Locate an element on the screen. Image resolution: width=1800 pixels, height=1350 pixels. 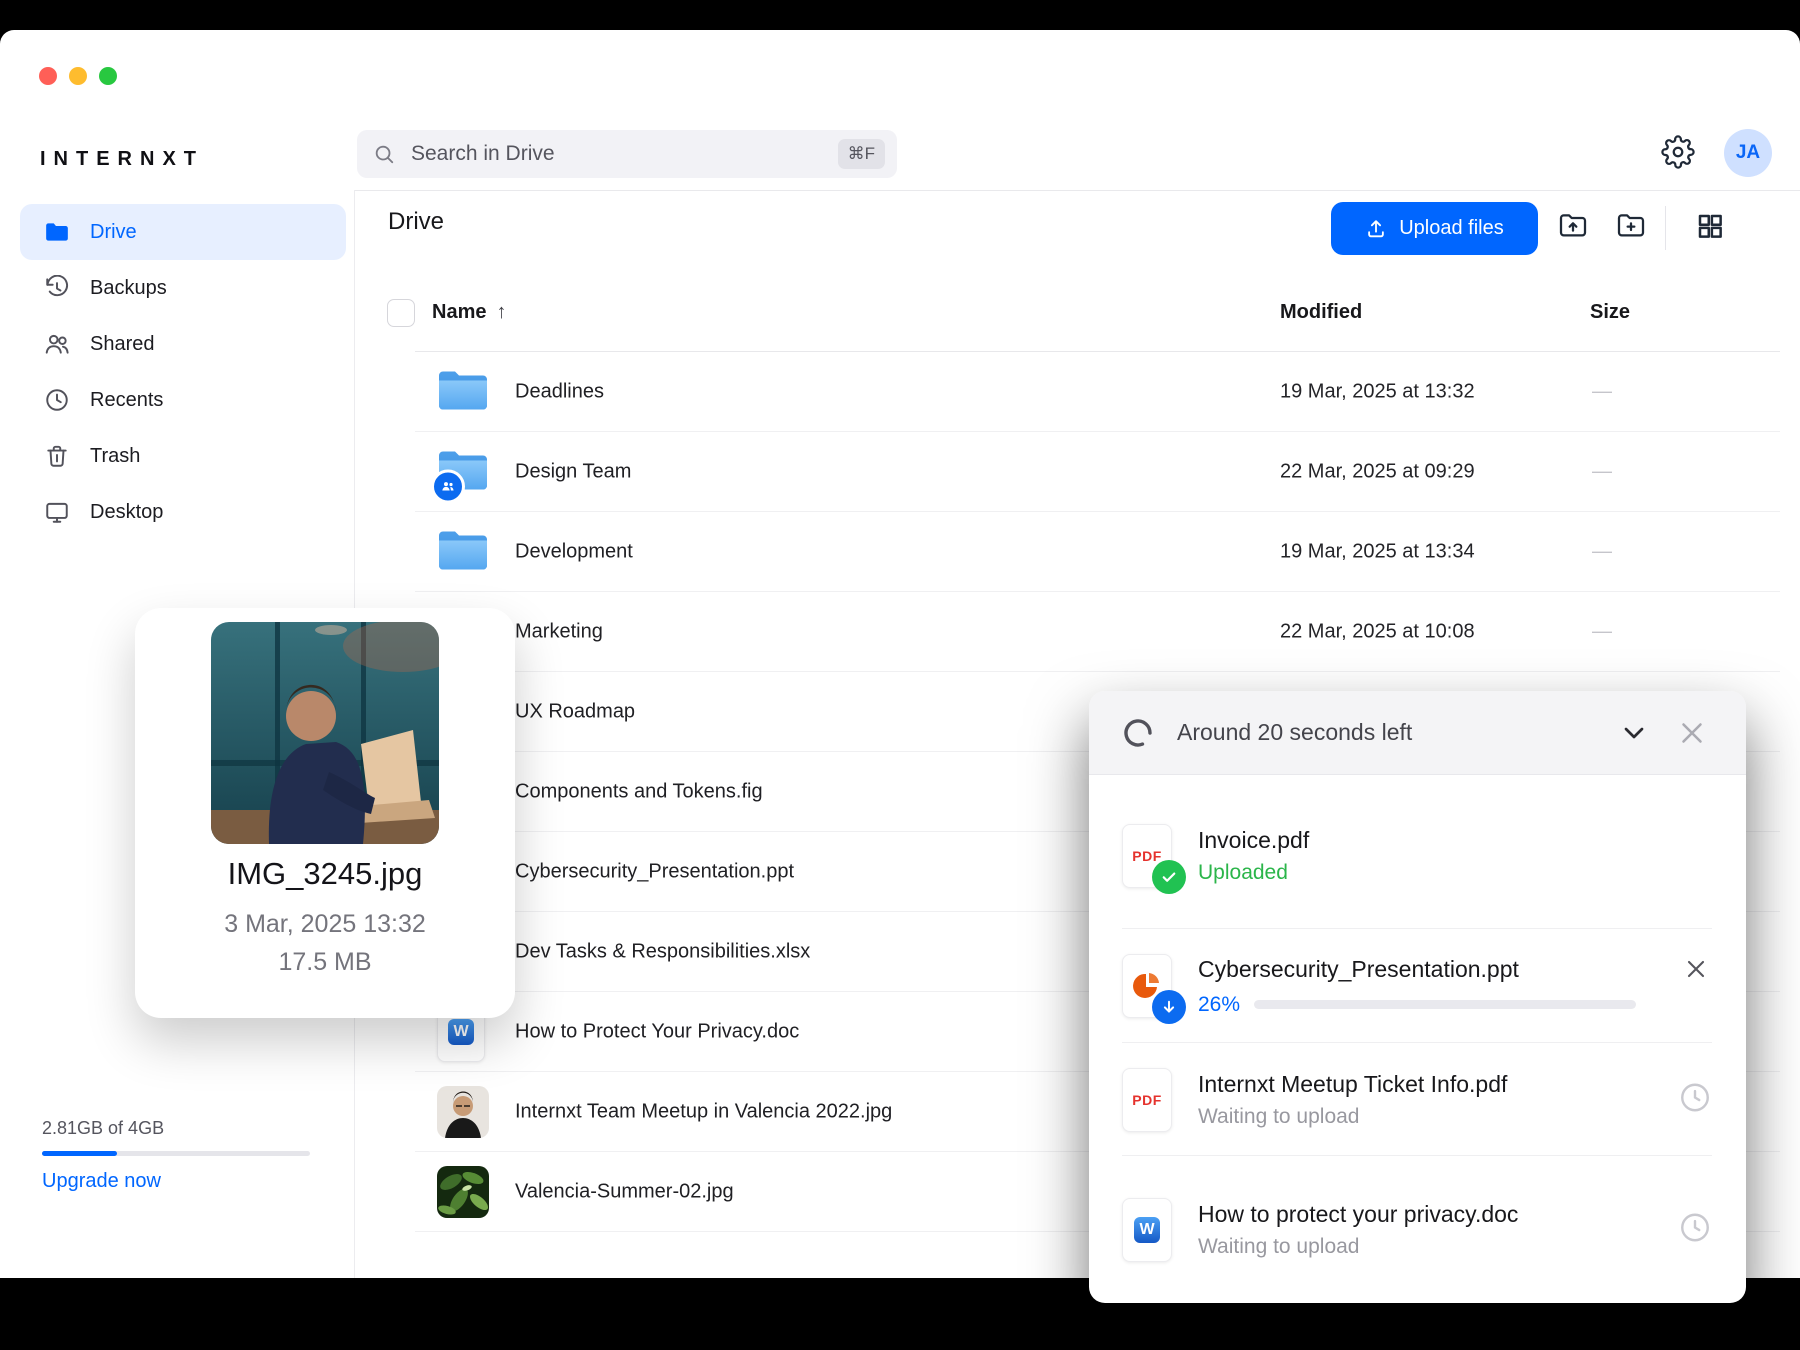
sidebar-item-label: Trash is located at coordinates (115, 455).